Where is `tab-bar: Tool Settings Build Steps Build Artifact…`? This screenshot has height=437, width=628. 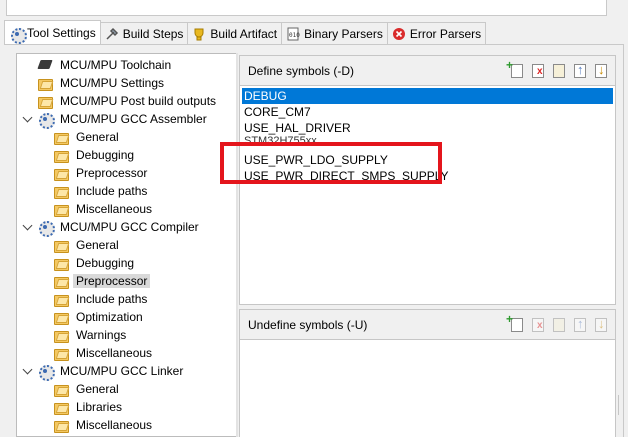 tab-bar: Tool Settings Build Steps Build Artifact… is located at coordinates (245, 32).